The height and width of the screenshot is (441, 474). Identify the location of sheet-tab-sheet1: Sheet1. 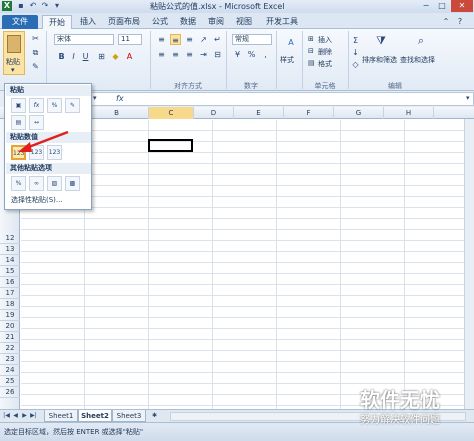
(61, 416).